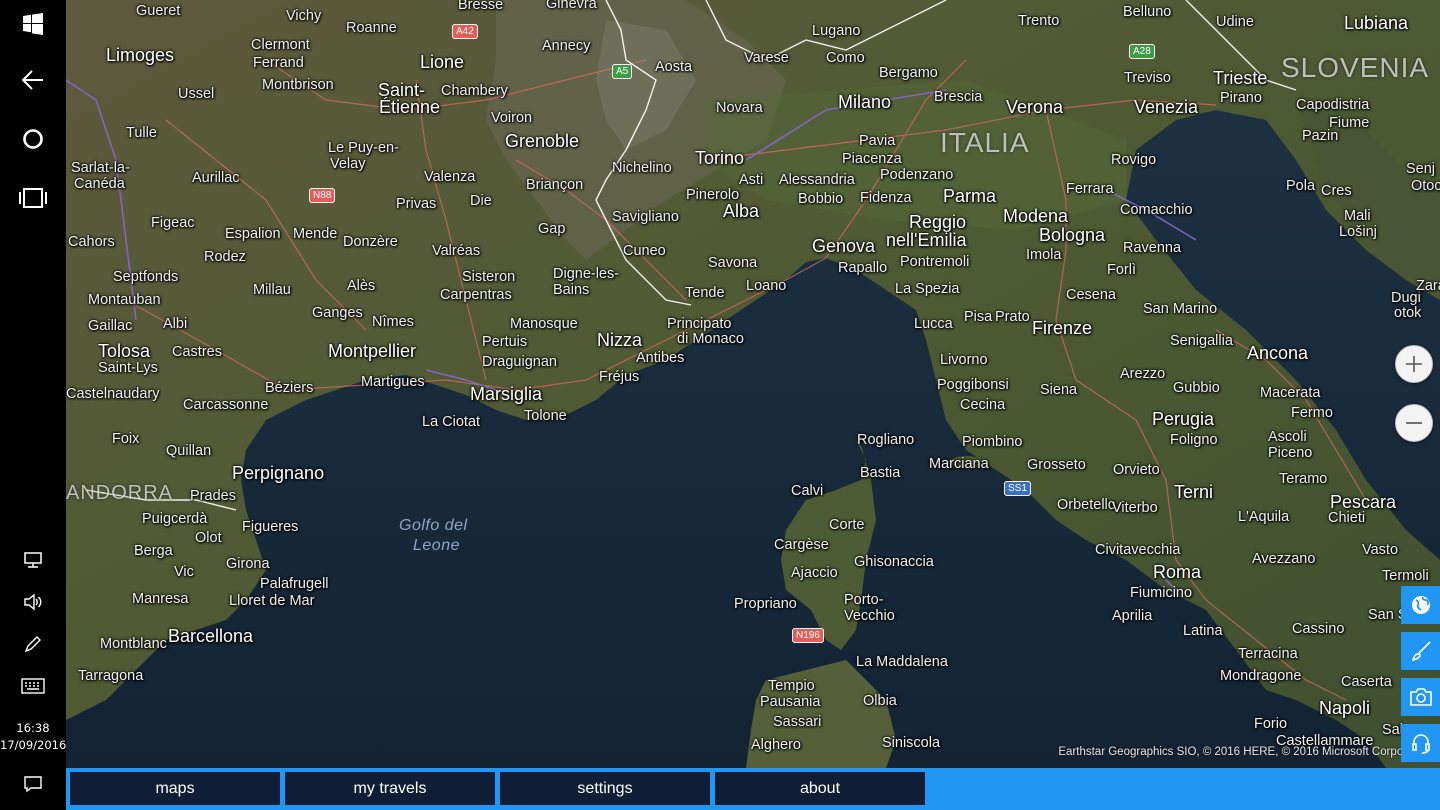 The width and height of the screenshot is (1440, 810). Describe the element at coordinates (33, 644) in the screenshot. I see `pen-icon` at that location.